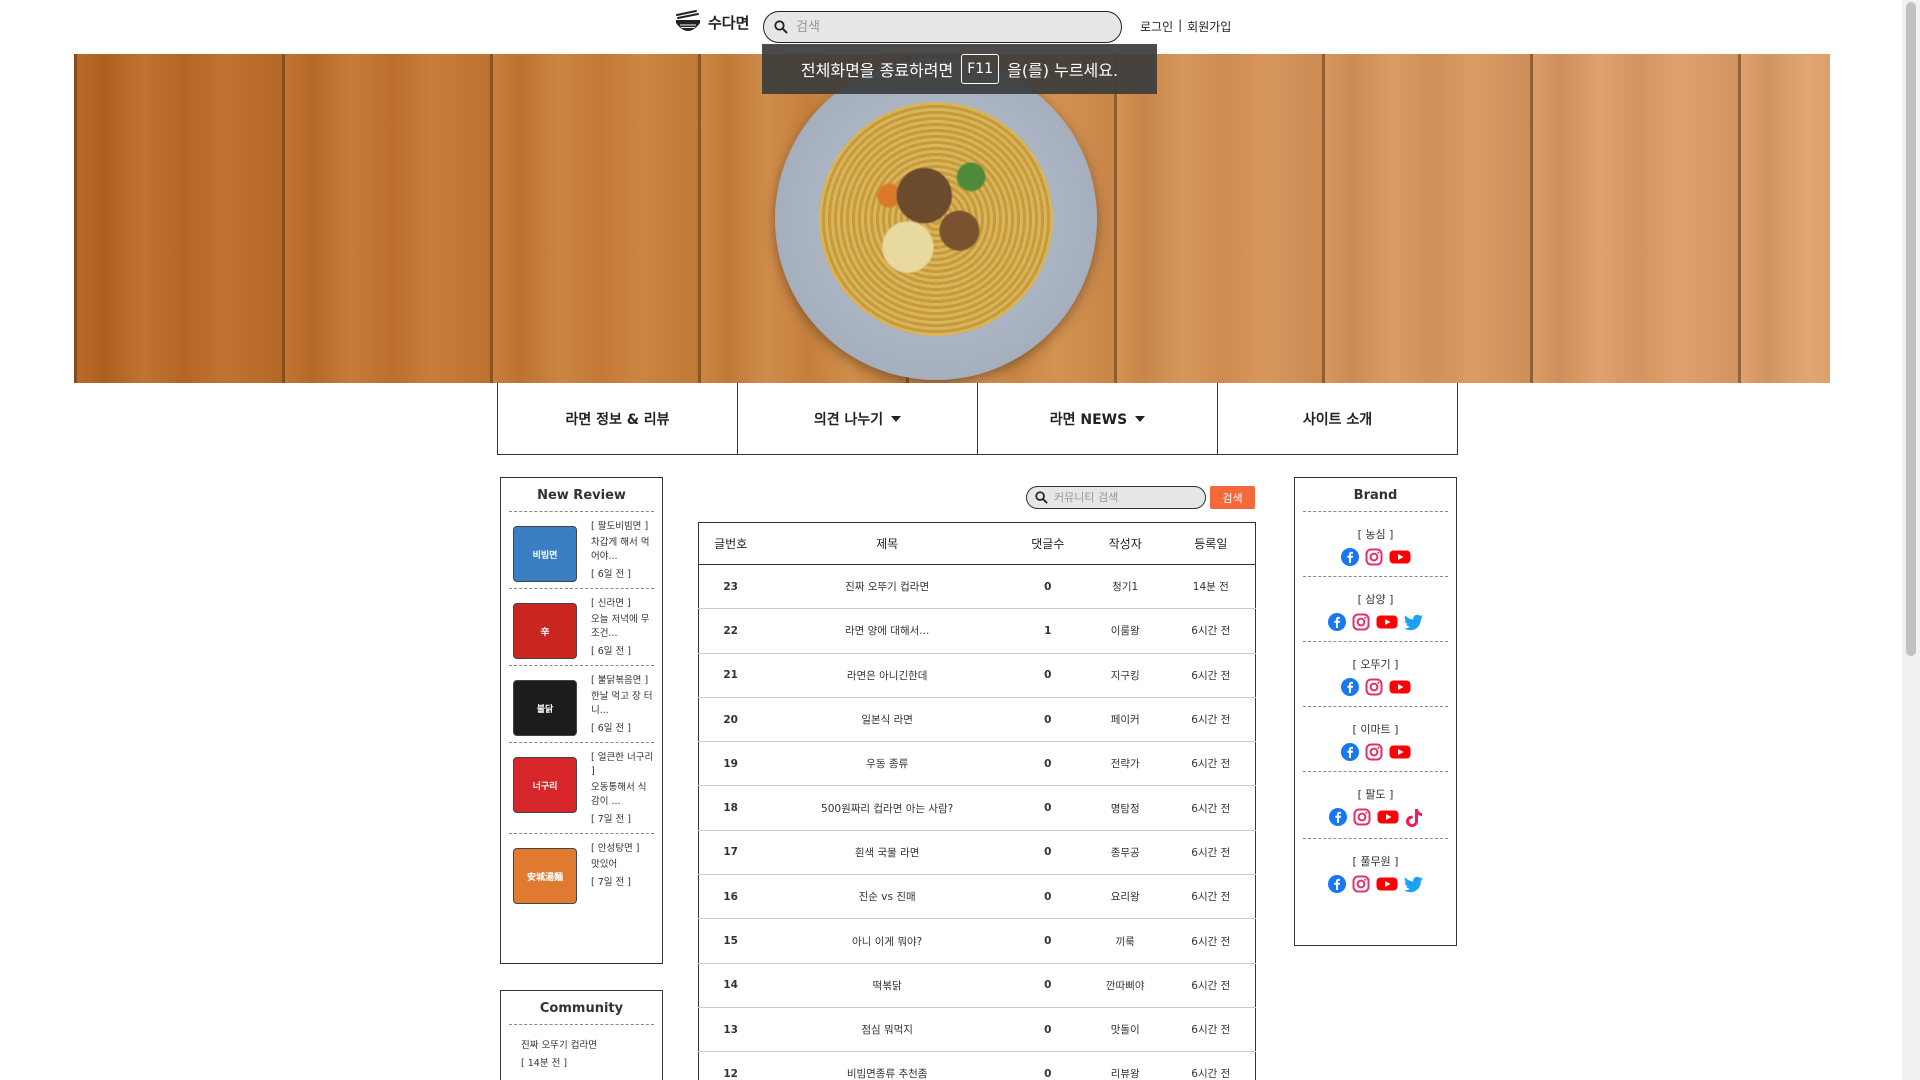  I want to click on table-row: 22 라면 양에 대해서... 1 이룸왕 6시간 전, so click(977, 631).